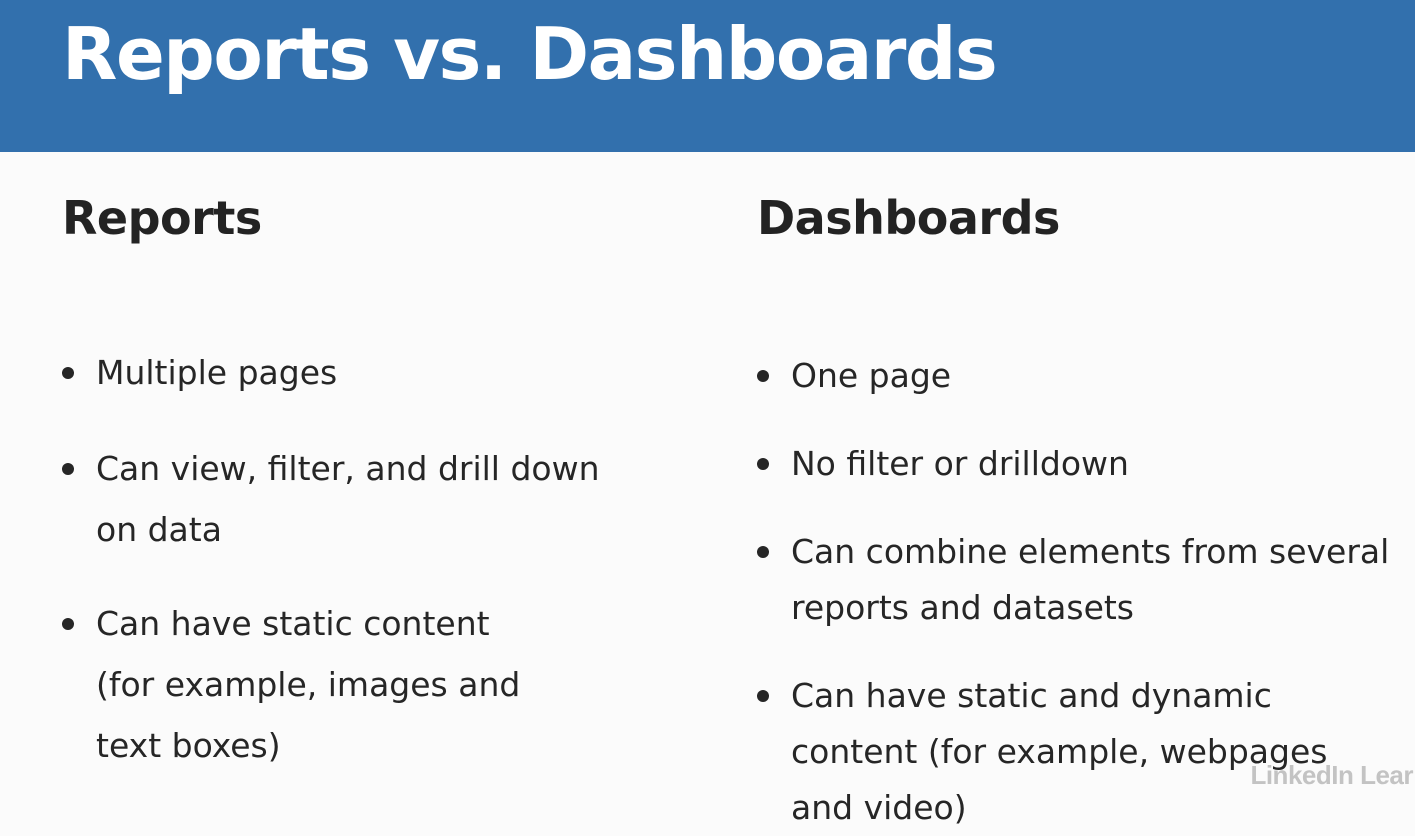  What do you see at coordinates (908, 218) in the screenshot?
I see `dashboards-heading: Dashboards` at bounding box center [908, 218].